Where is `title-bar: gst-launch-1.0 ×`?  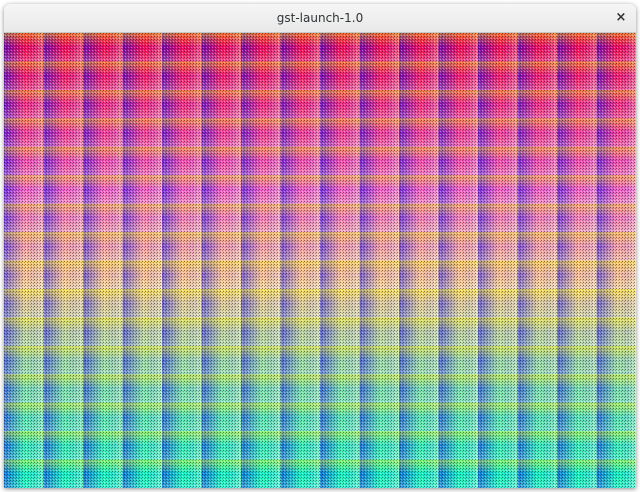 title-bar: gst-launch-1.0 × is located at coordinates (320, 18).